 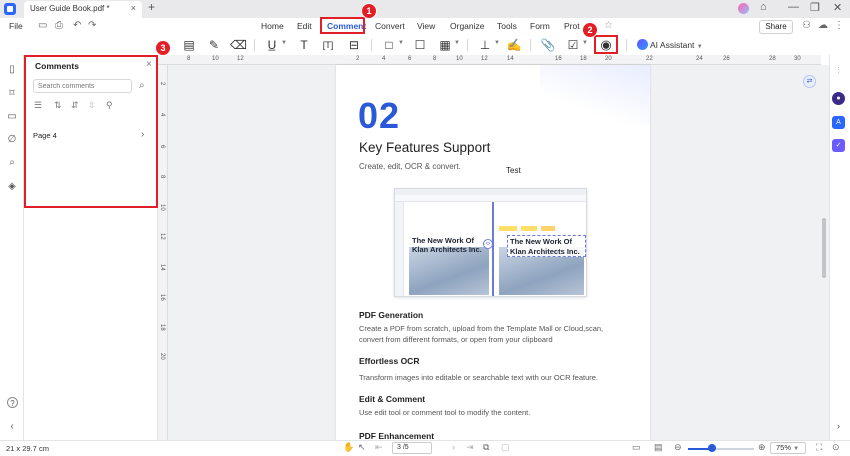 I want to click on translate-panel-icon: A, so click(x=838, y=122).